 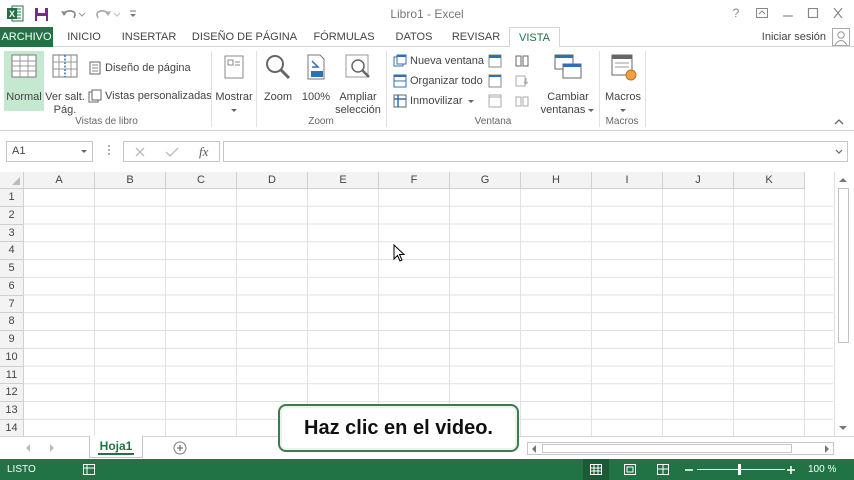 What do you see at coordinates (841, 37) in the screenshot?
I see `avatar` at bounding box center [841, 37].